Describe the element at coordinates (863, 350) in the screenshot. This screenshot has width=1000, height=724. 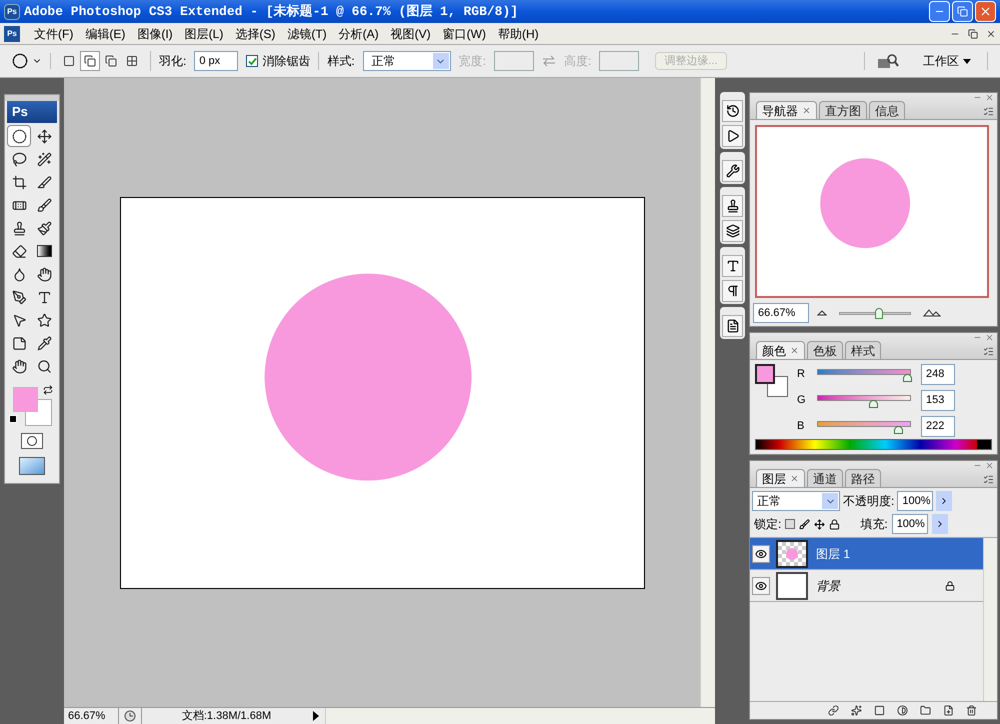
I see `panel-tab: 样式` at that location.